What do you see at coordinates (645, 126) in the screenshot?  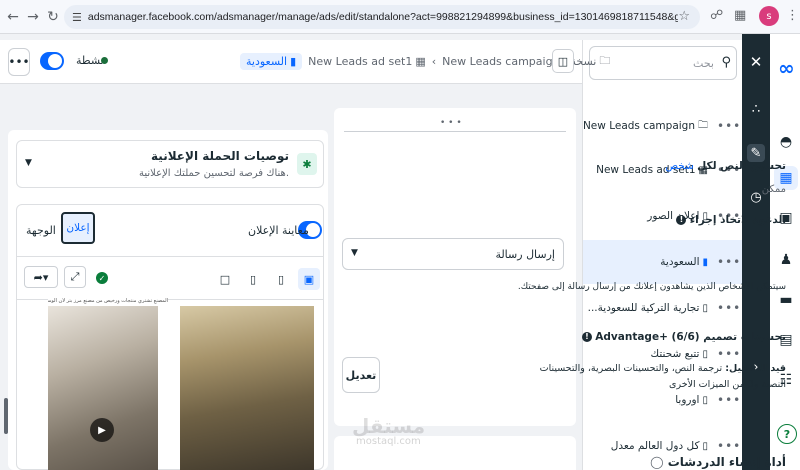 I see `tree-item-campaign: ••• 🗀New Leads campaign - نسخة` at bounding box center [645, 126].